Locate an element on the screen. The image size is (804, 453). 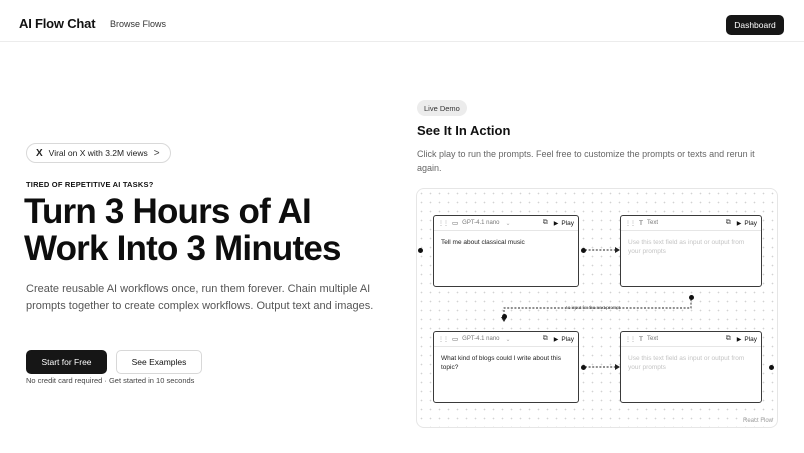
demo-title: See It In Action is located at coordinates (464, 130).